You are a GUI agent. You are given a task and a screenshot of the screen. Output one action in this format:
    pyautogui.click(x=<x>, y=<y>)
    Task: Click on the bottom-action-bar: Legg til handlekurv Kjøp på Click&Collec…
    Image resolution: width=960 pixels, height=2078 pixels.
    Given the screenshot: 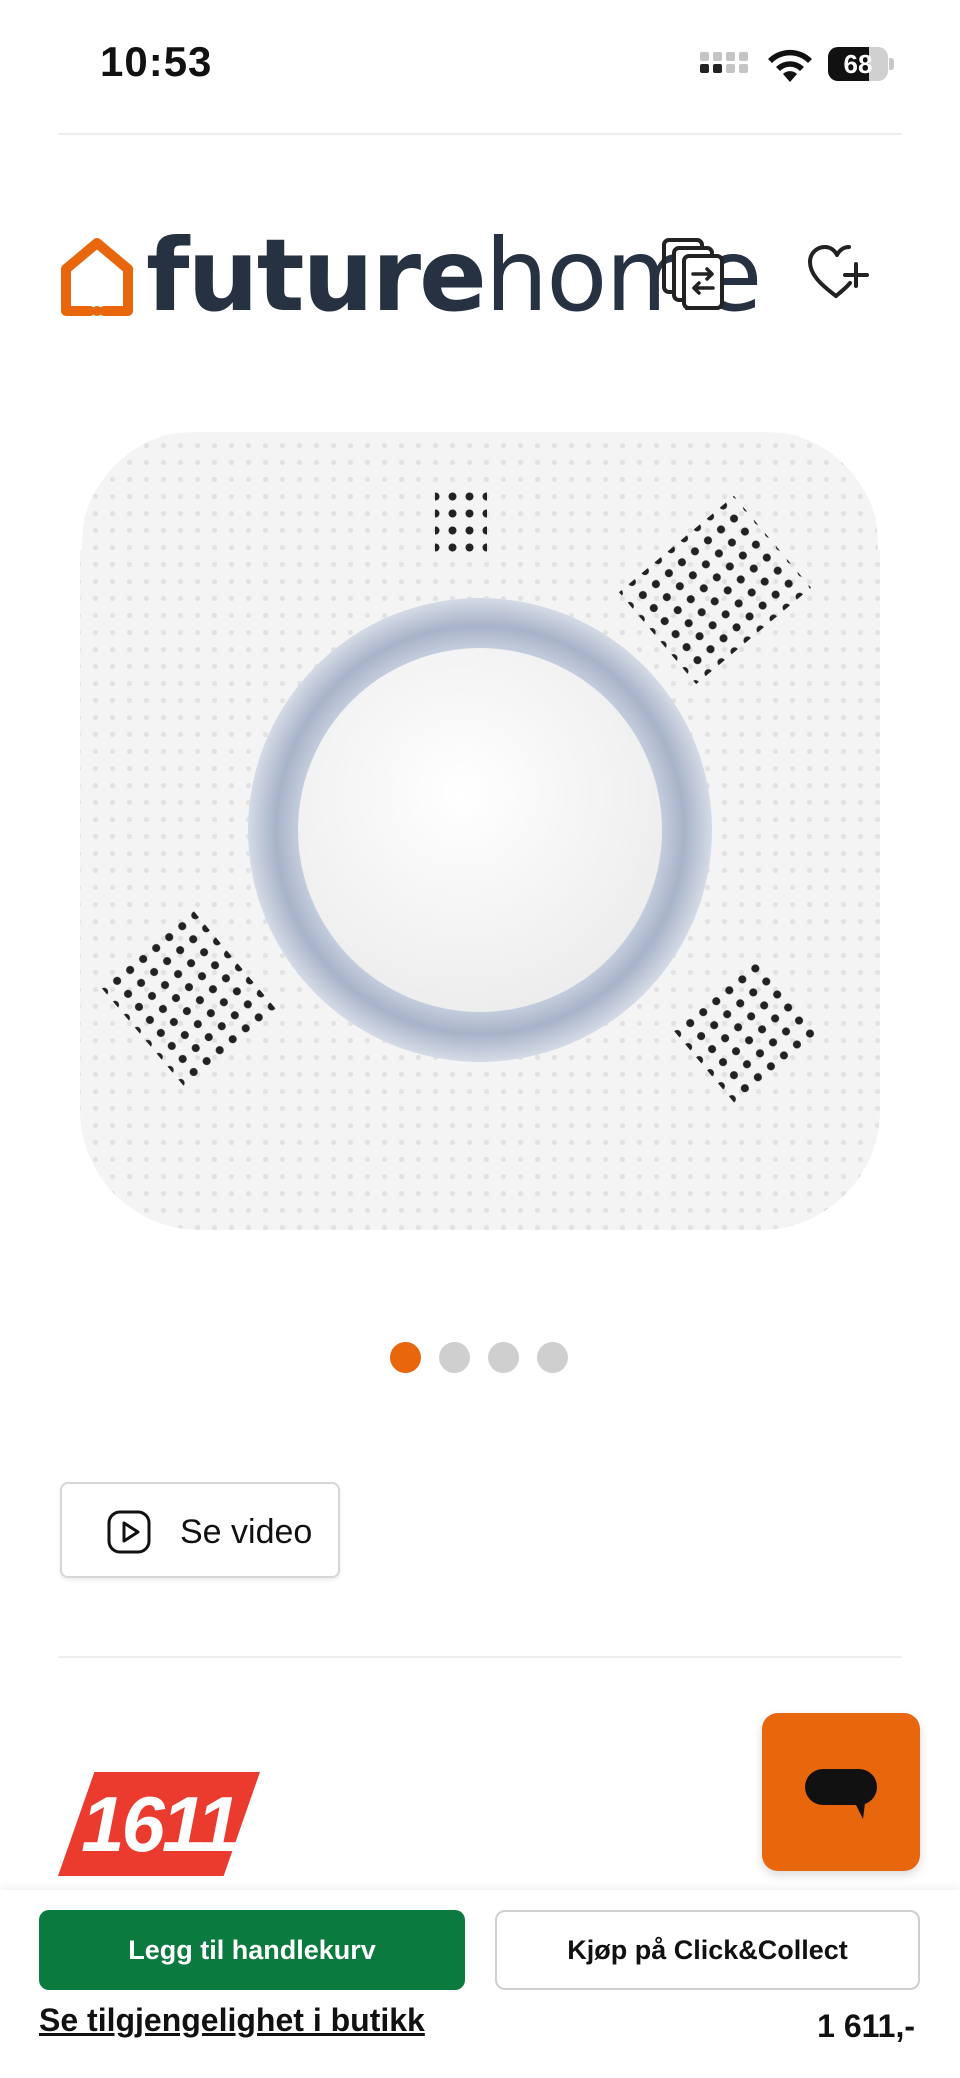 What is the action you would take?
    pyautogui.click(x=480, y=1984)
    